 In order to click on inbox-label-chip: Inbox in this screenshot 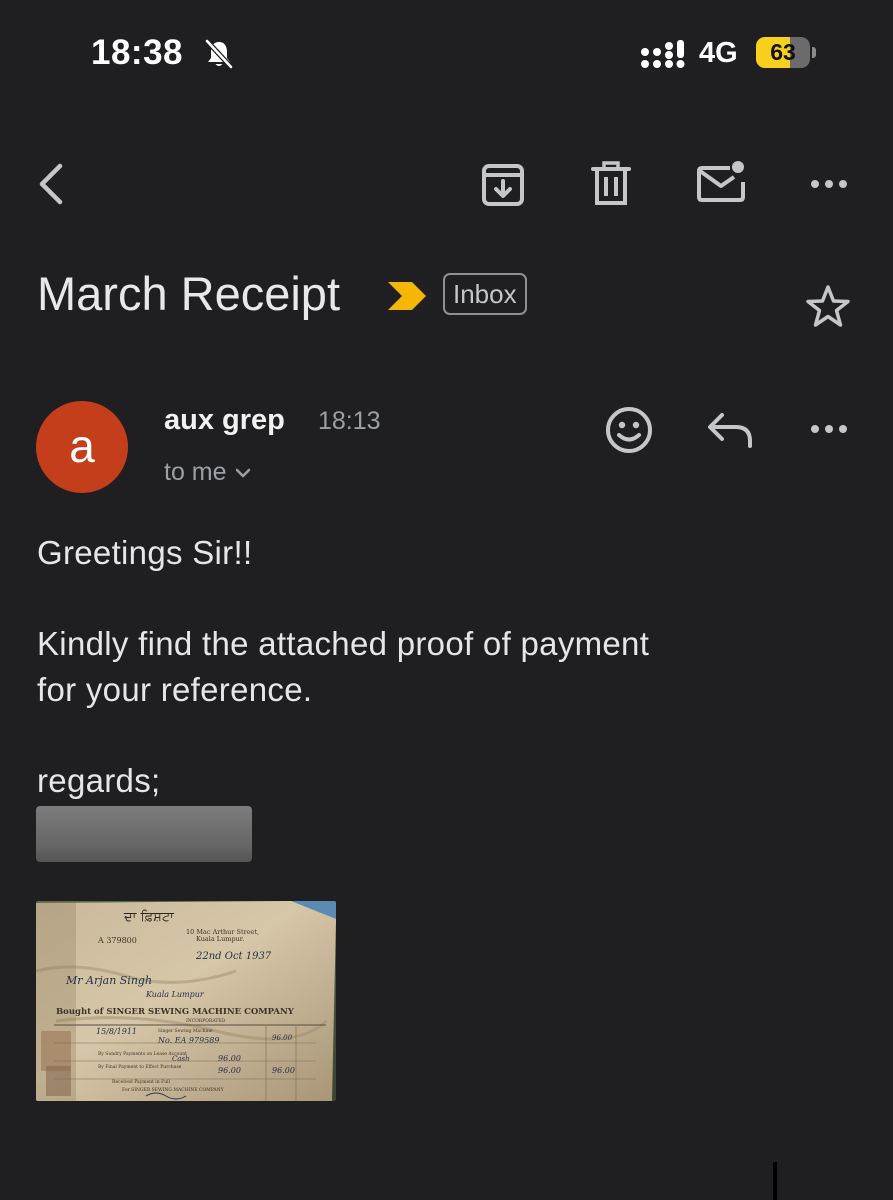, I will do `click(485, 294)`.